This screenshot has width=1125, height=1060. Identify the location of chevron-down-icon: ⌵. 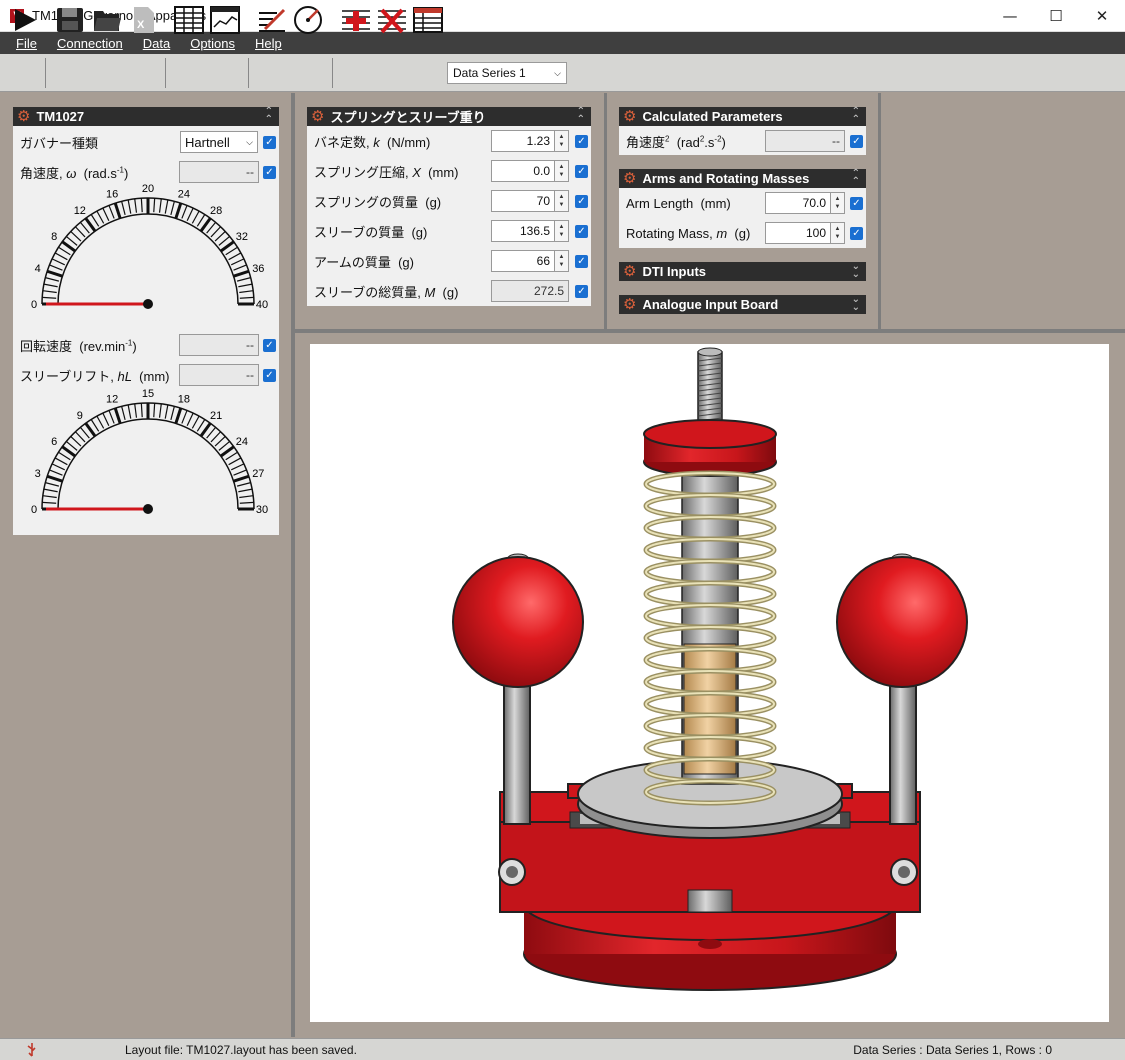
(557, 72).